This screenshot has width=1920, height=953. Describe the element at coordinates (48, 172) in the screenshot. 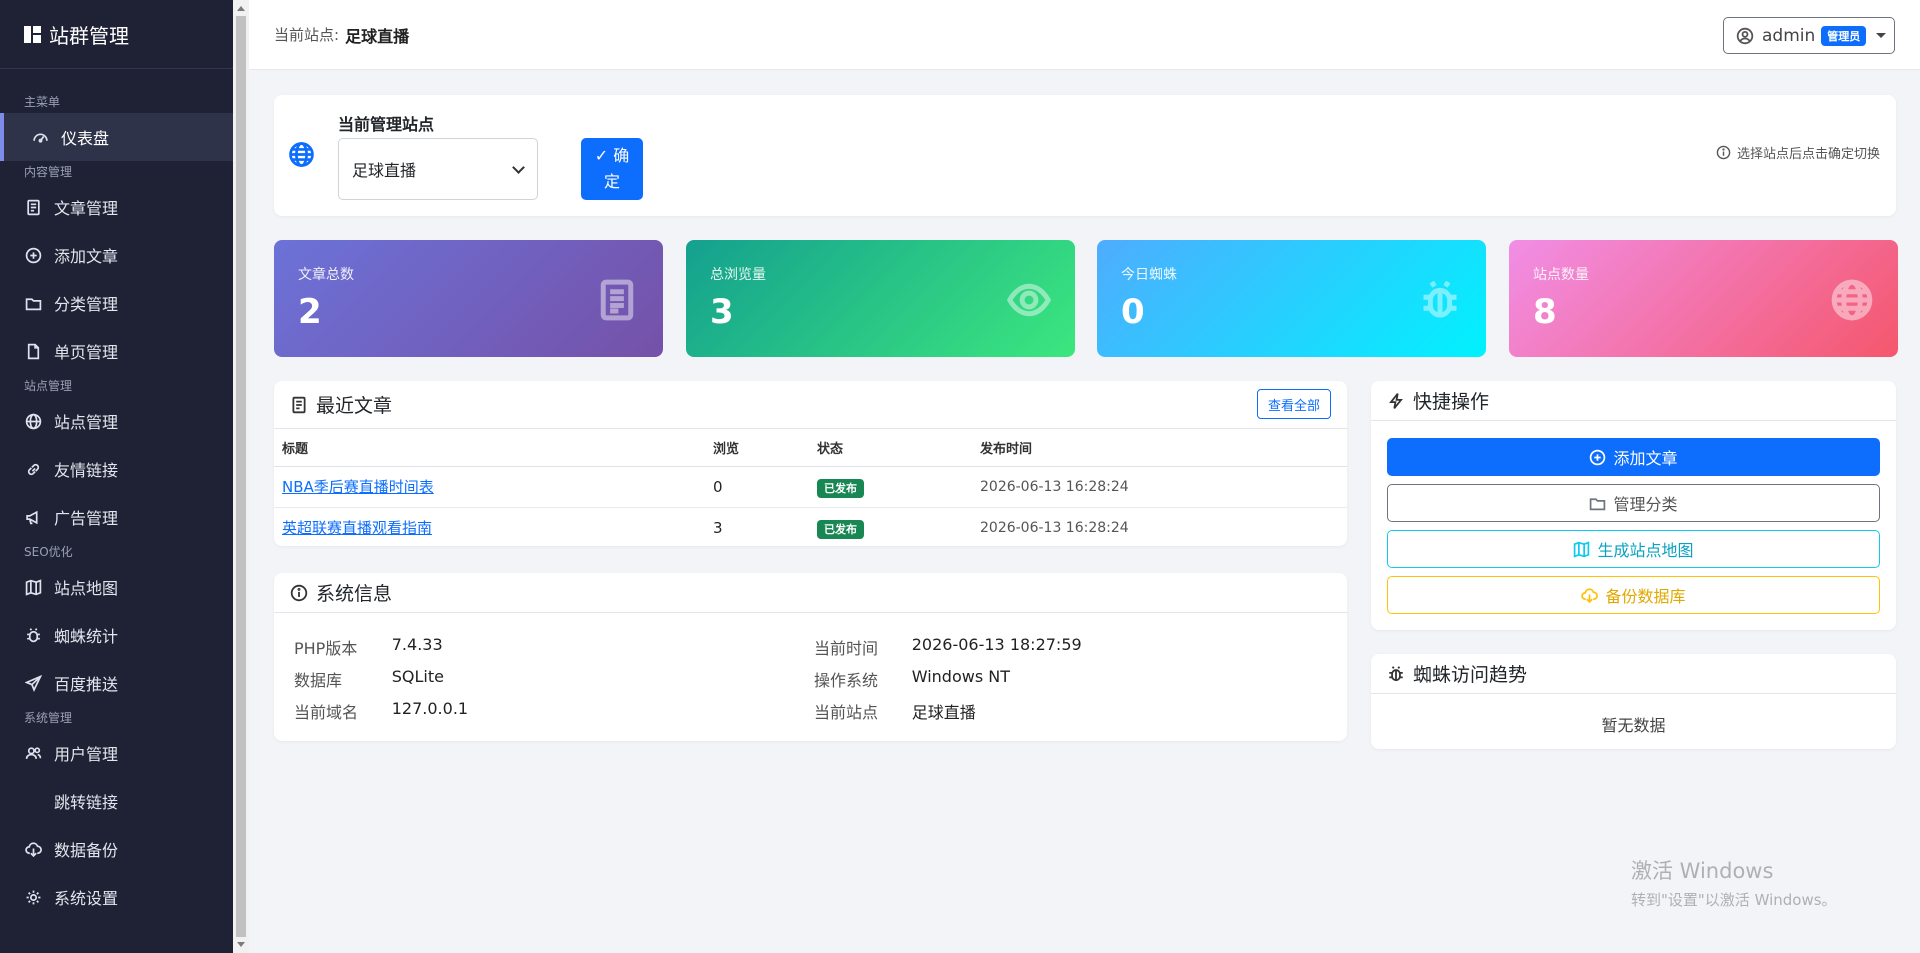

I see `section-content: 内容管理` at that location.